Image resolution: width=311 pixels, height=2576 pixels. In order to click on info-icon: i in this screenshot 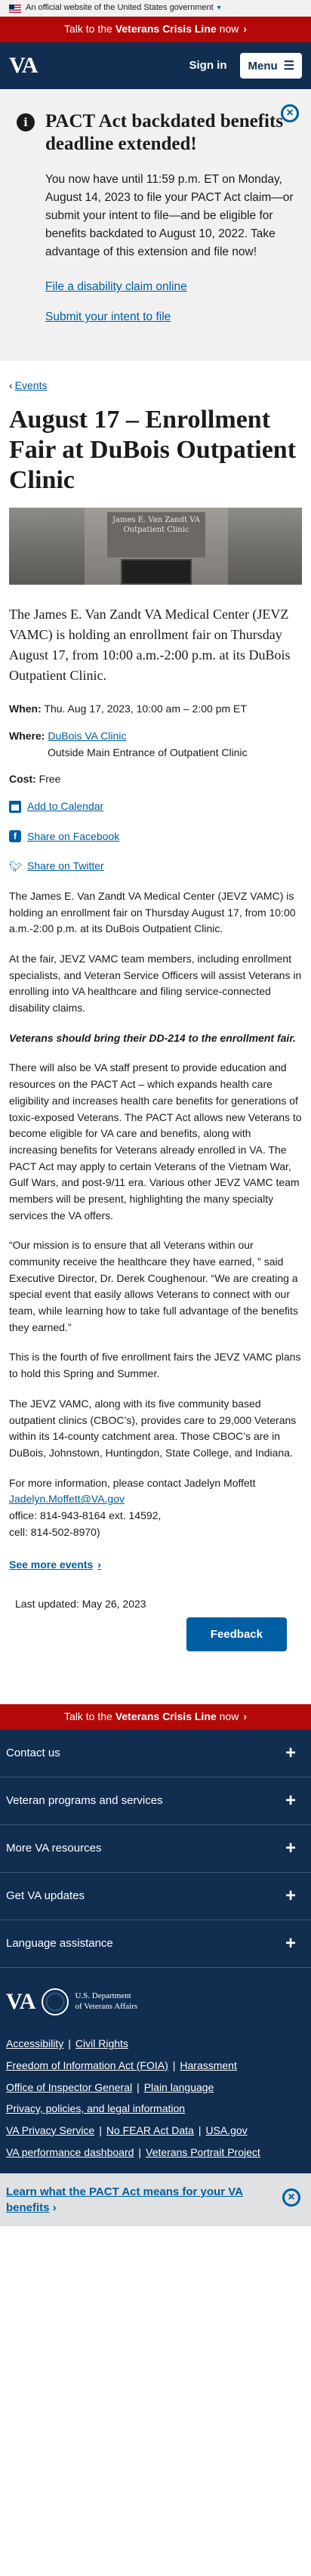, I will do `click(26, 122)`.